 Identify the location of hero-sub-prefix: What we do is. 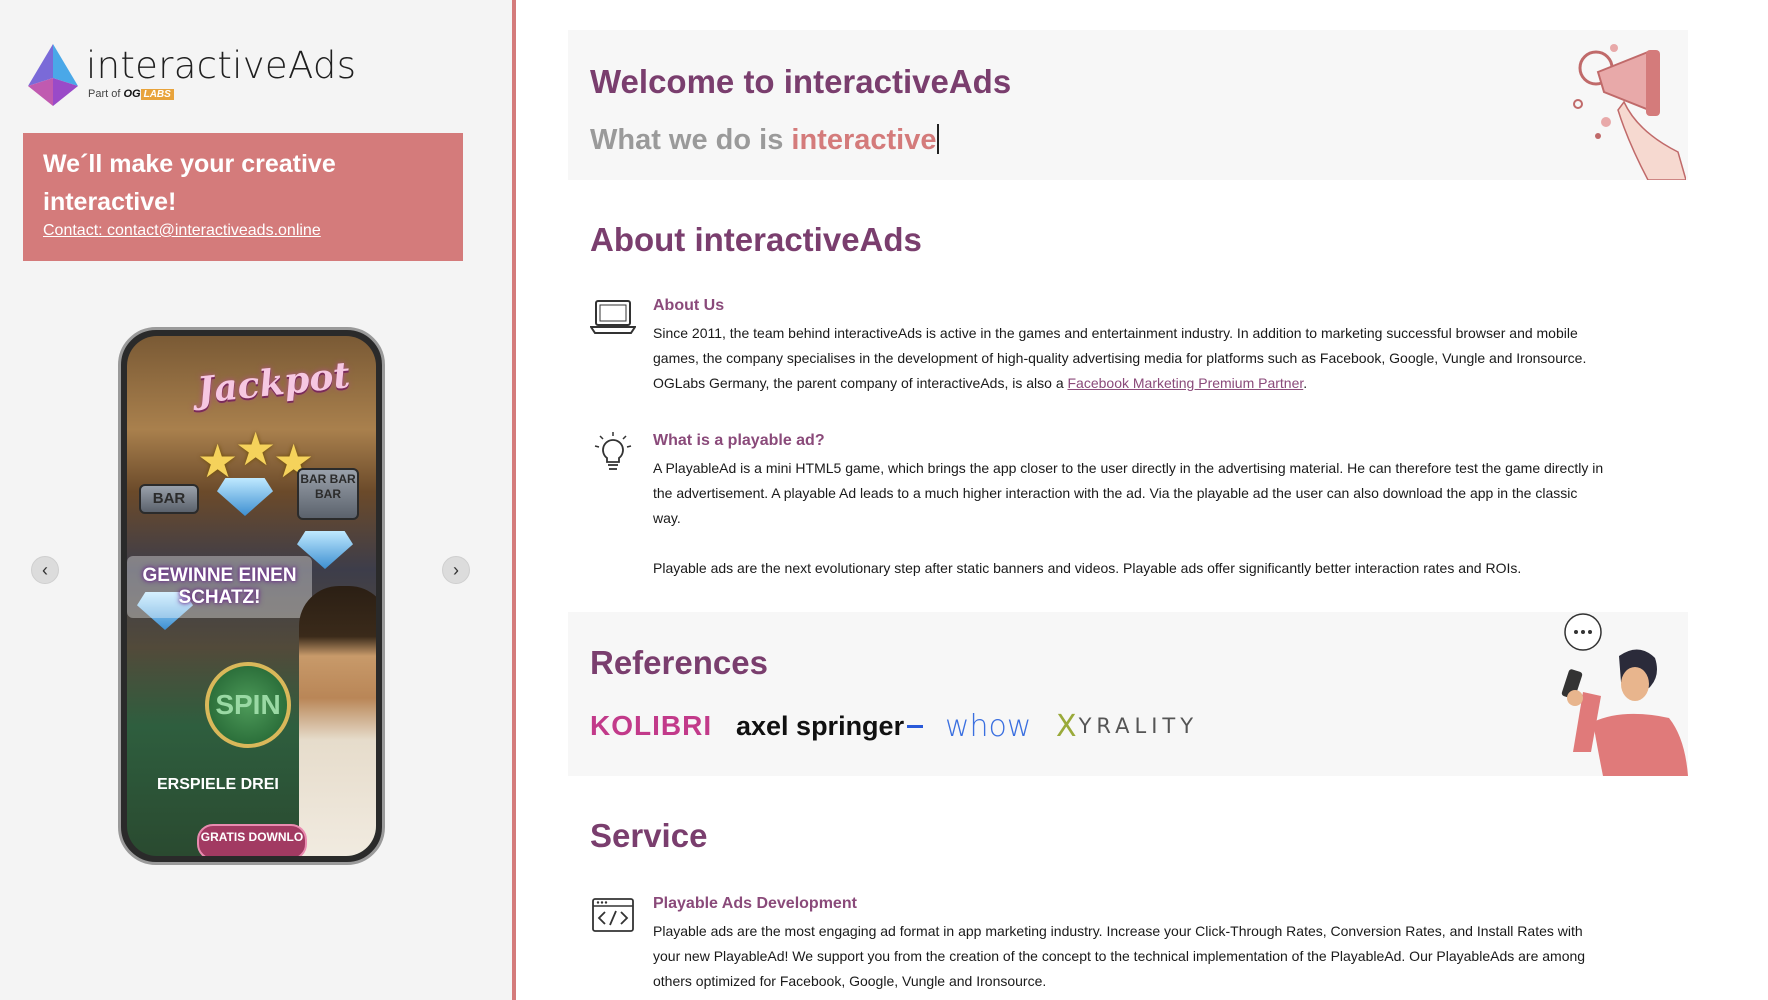
(687, 140).